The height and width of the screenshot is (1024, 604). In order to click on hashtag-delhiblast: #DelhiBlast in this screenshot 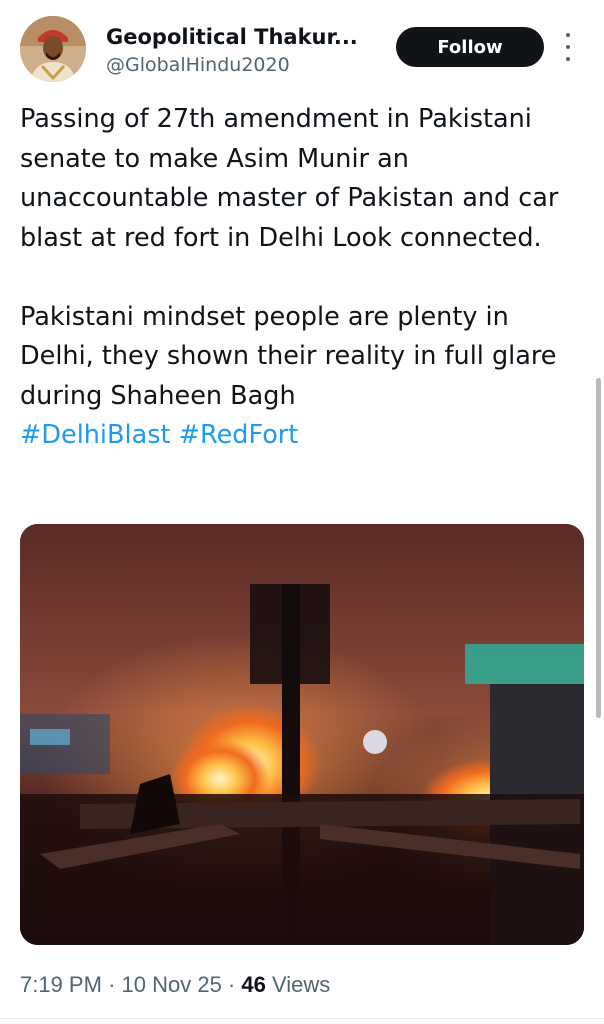, I will do `click(95, 435)`.